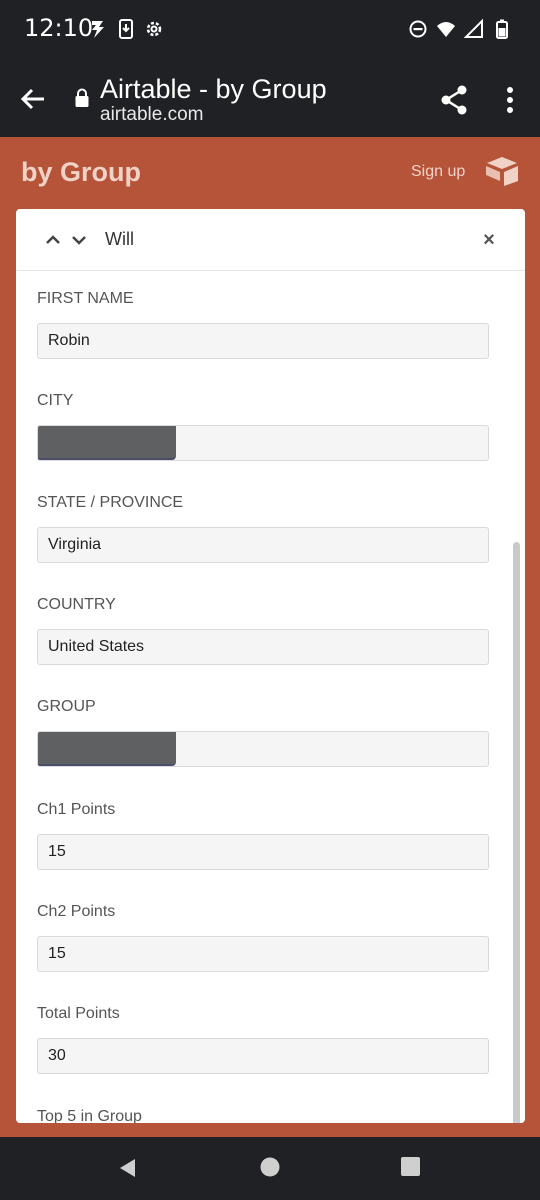 The image size is (540, 1200). Describe the element at coordinates (78, 1013) in the screenshot. I see `field-label: Total Points` at that location.